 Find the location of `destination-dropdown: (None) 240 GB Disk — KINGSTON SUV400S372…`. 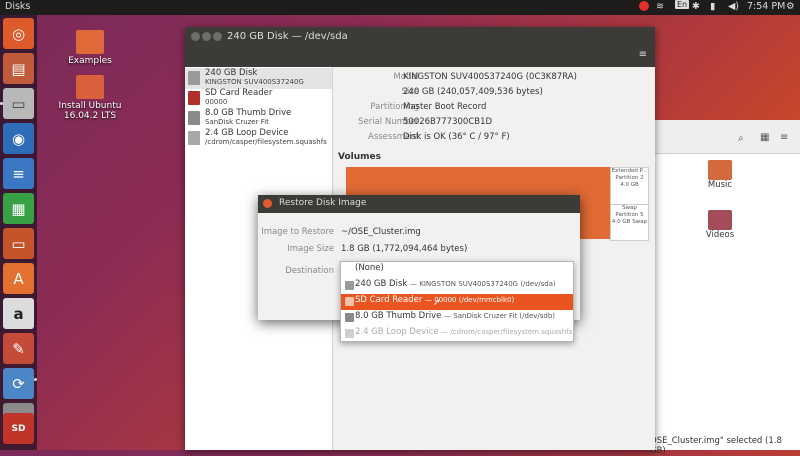

destination-dropdown: (None) 240 GB Disk — KINGSTON SUV400S372… is located at coordinates (457, 301).